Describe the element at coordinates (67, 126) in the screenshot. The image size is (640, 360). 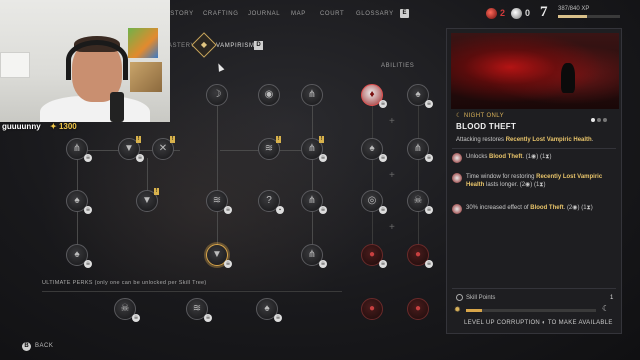
I see `stream-points-value: 1300` at that location.